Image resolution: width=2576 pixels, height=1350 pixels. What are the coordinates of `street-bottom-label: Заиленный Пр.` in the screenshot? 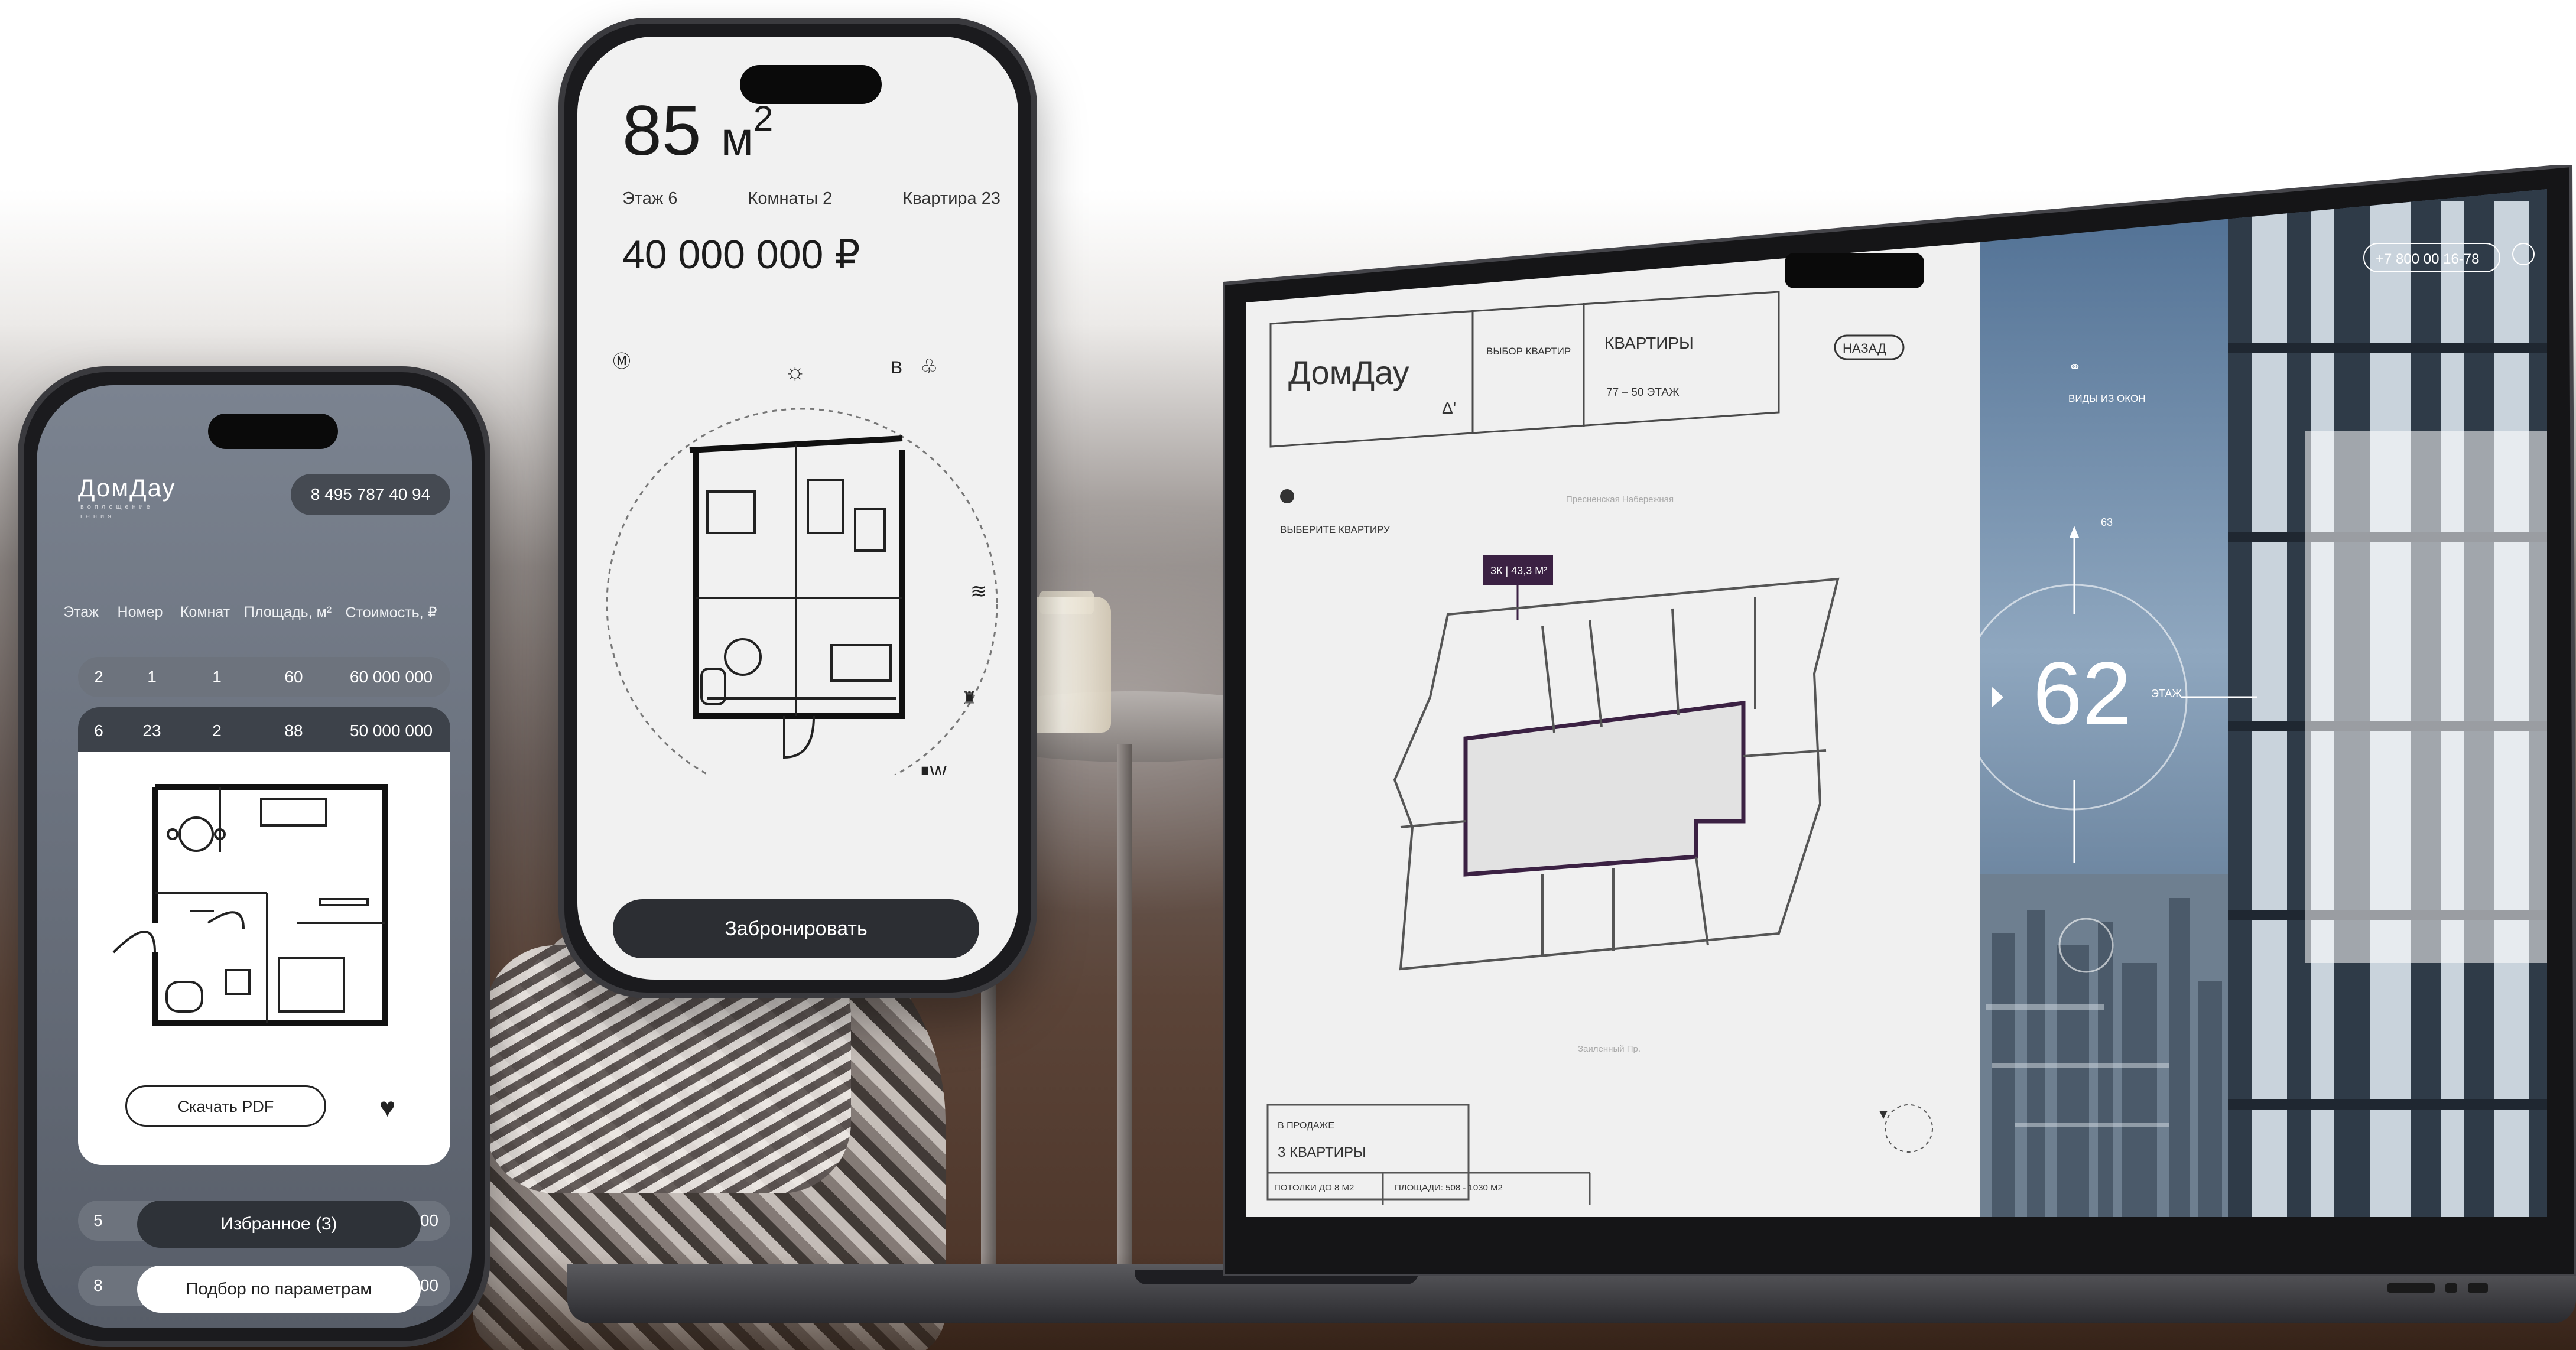 It's located at (1609, 1049).